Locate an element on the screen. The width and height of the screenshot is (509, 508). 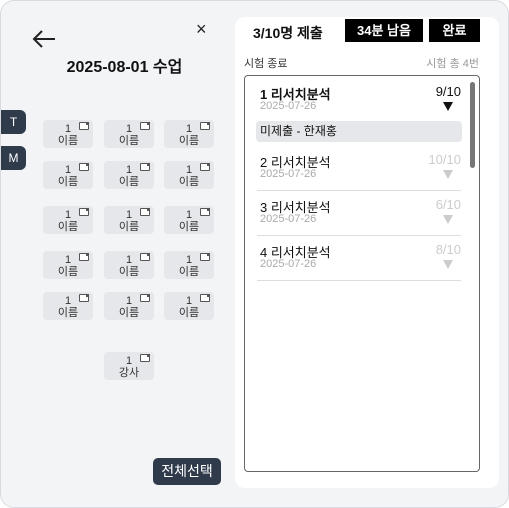
exam-score: 9/10 is located at coordinates (448, 91).